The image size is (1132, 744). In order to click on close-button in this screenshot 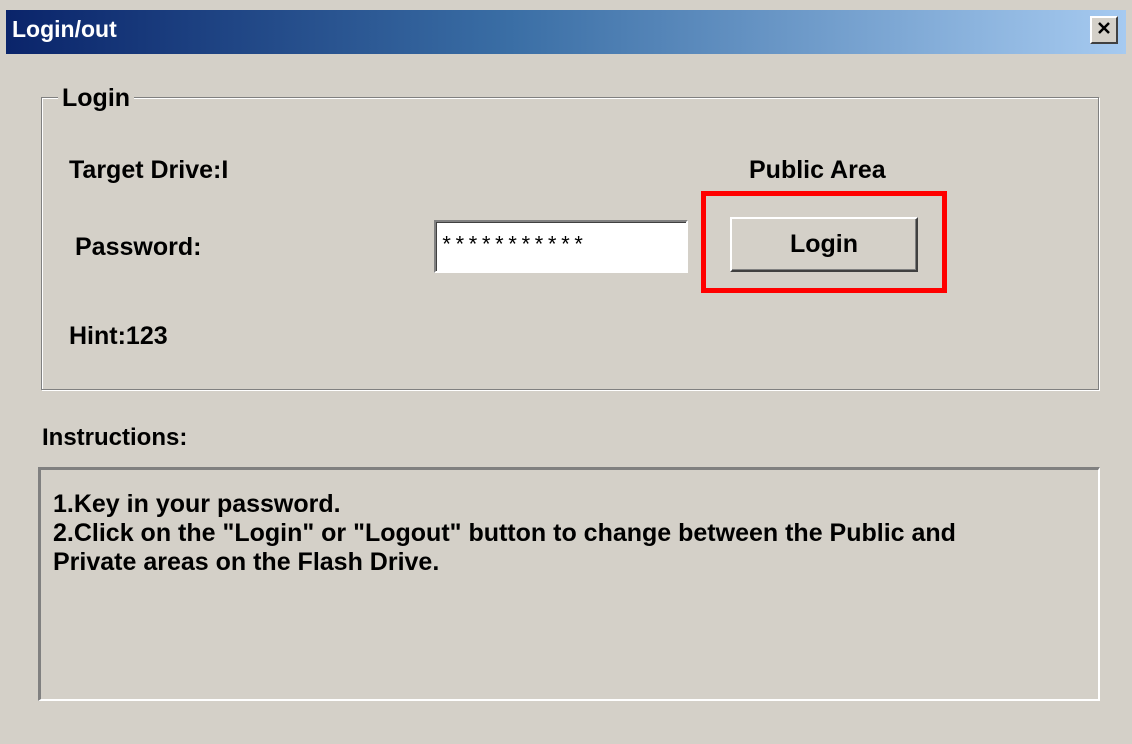, I will do `click(1104, 30)`.